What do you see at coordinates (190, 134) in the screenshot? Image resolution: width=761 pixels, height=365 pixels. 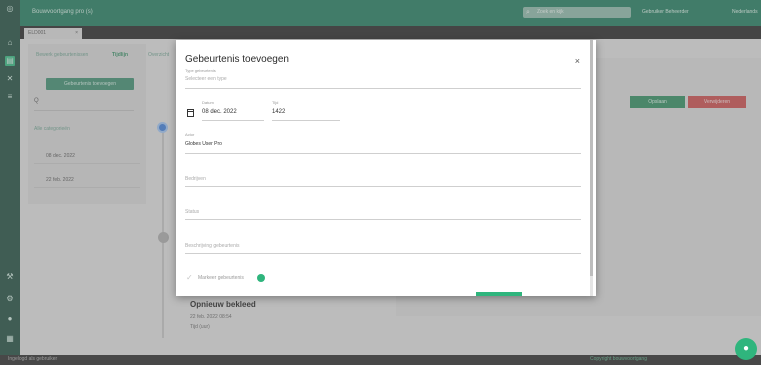 I see `actor-label: Actor` at bounding box center [190, 134].